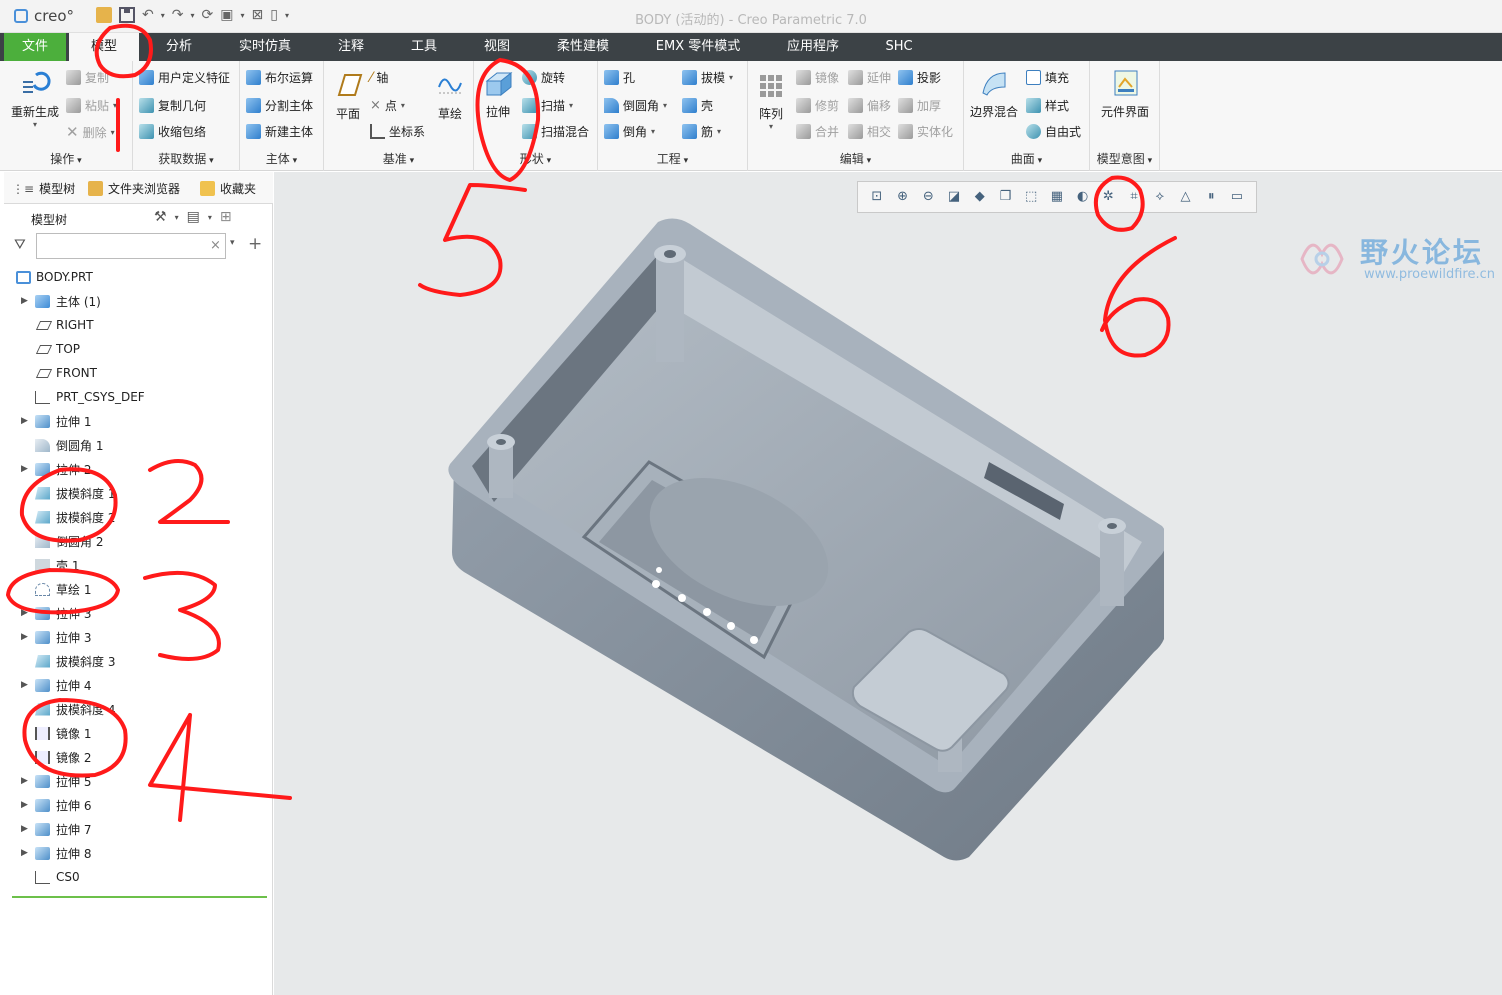 The image size is (1502, 995). Describe the element at coordinates (274, 15) in the screenshot. I see `new-file-icon: ▯` at that location.